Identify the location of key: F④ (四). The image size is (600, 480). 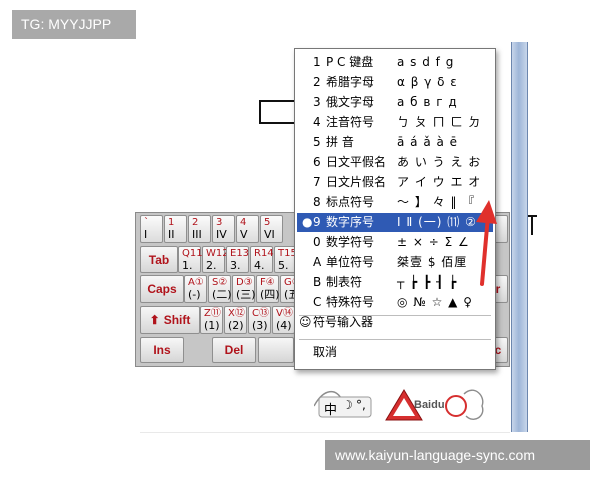
(268, 289).